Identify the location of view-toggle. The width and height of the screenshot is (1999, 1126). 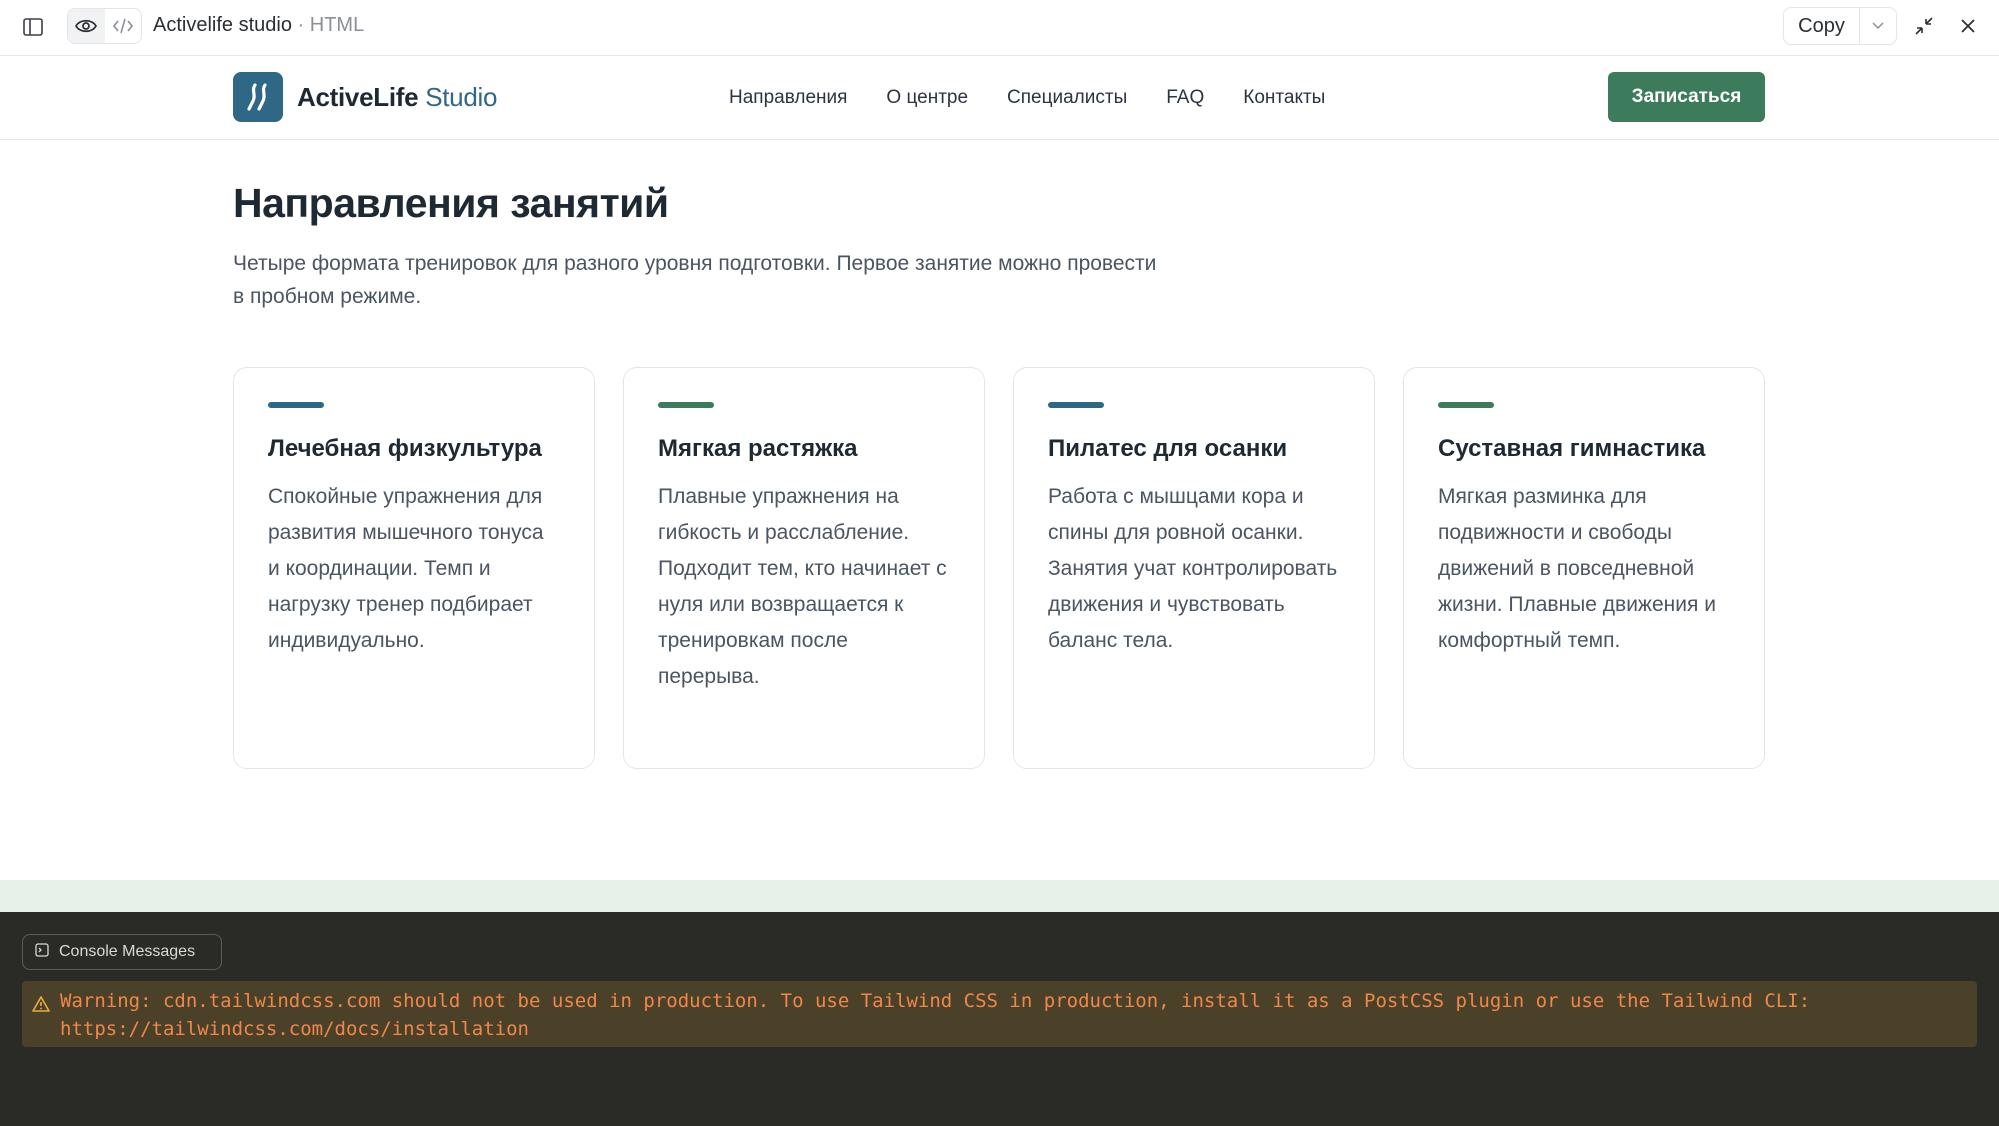
(104, 26).